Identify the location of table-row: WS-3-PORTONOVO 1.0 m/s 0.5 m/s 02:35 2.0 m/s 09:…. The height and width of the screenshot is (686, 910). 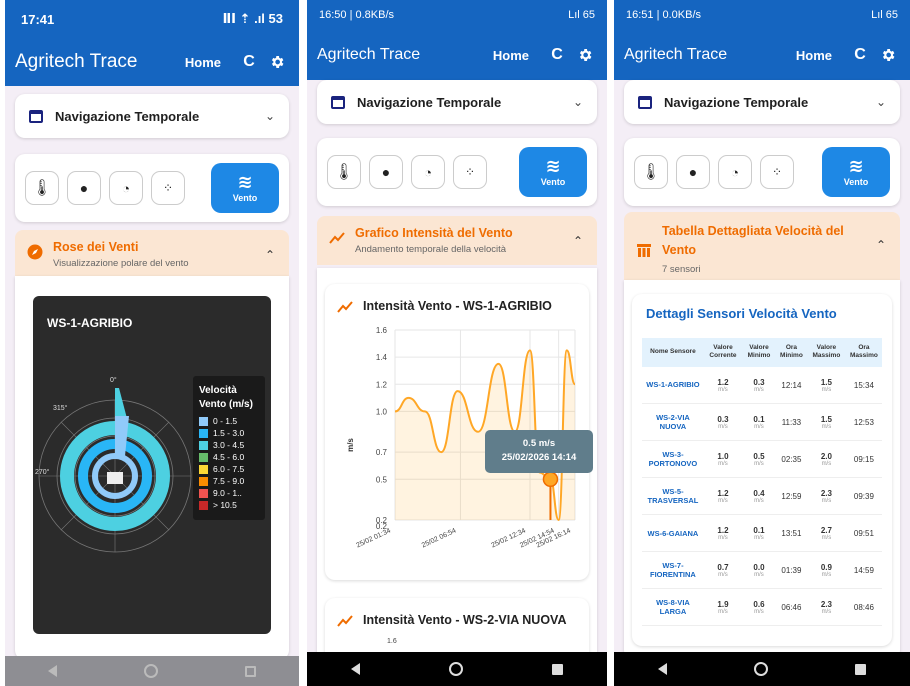
(762, 459).